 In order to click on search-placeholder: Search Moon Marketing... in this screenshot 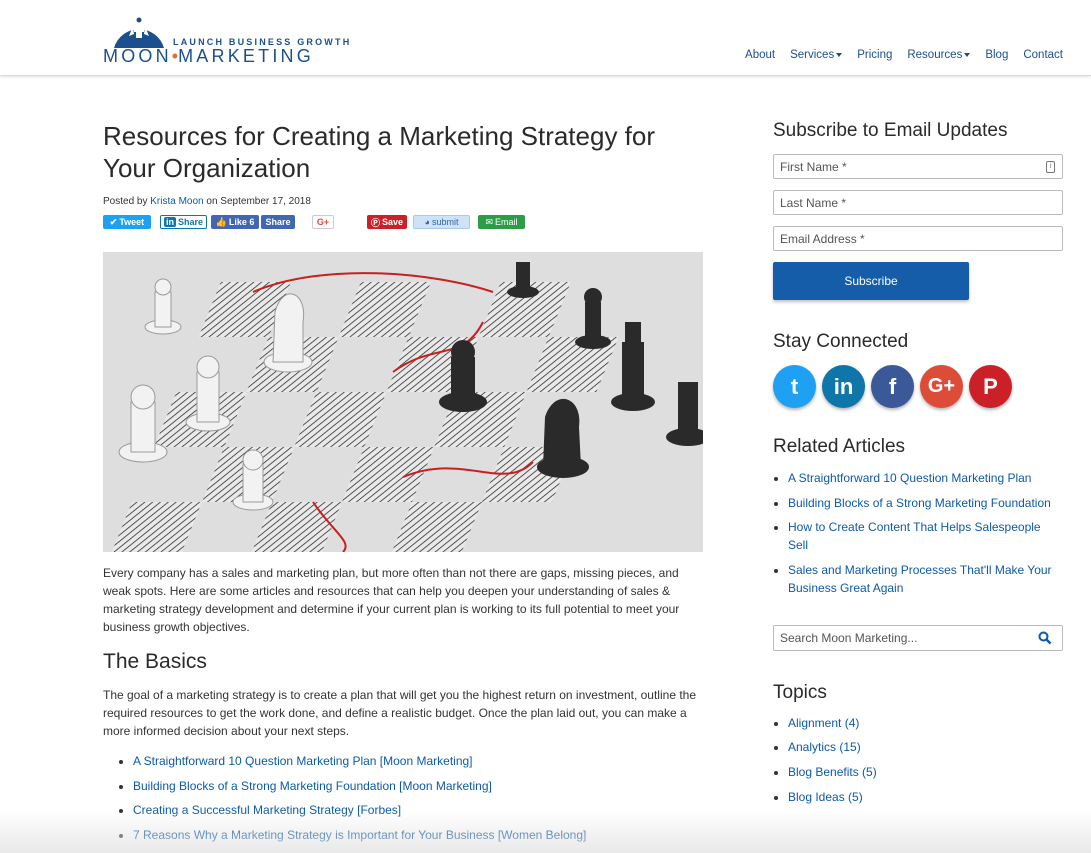, I will do `click(849, 637)`.